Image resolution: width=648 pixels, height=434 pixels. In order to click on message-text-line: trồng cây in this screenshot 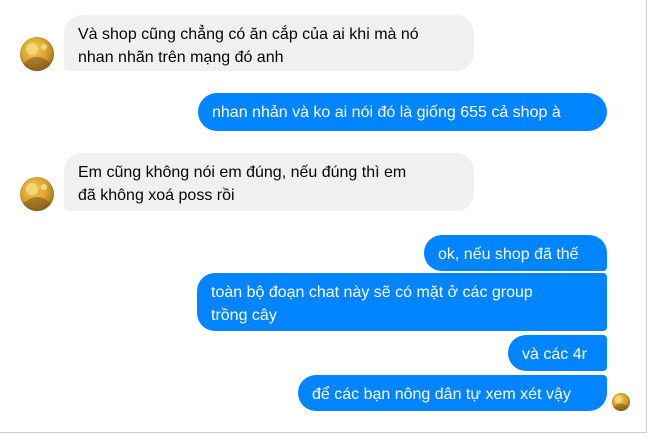, I will do `click(244, 315)`.